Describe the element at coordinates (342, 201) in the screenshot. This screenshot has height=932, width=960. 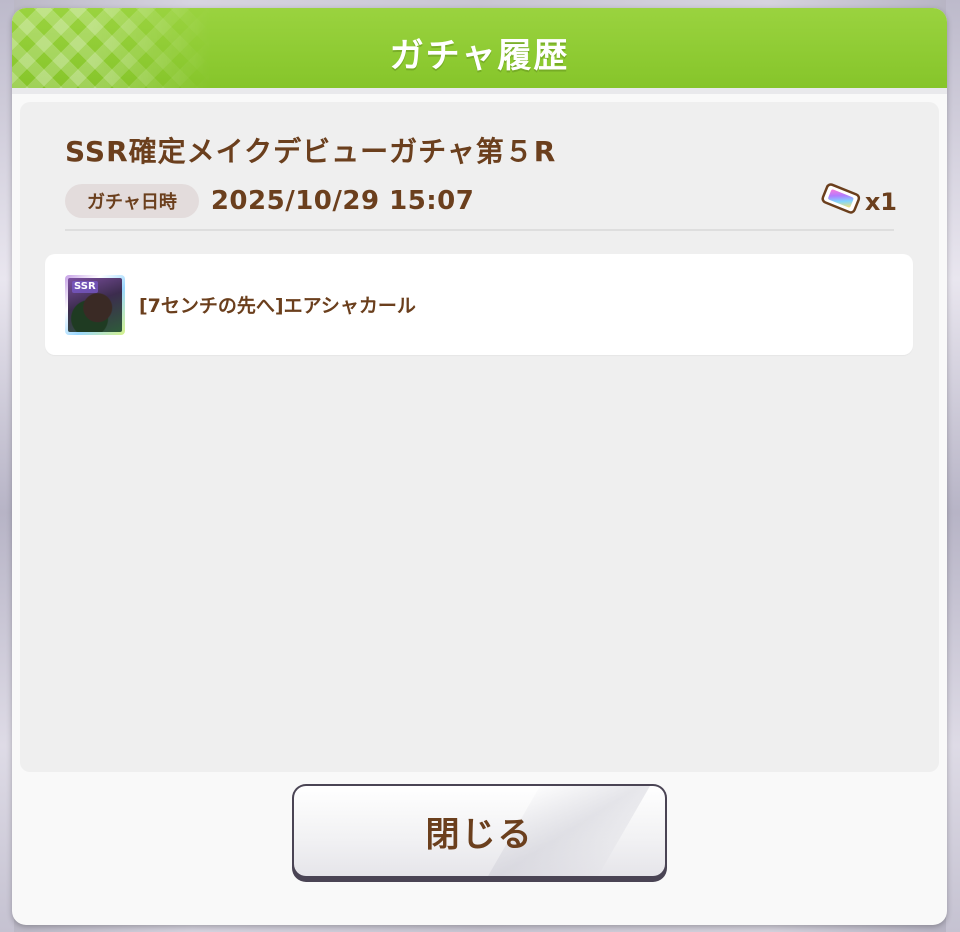
I see `date-value: 2025/10/29 15:07` at that location.